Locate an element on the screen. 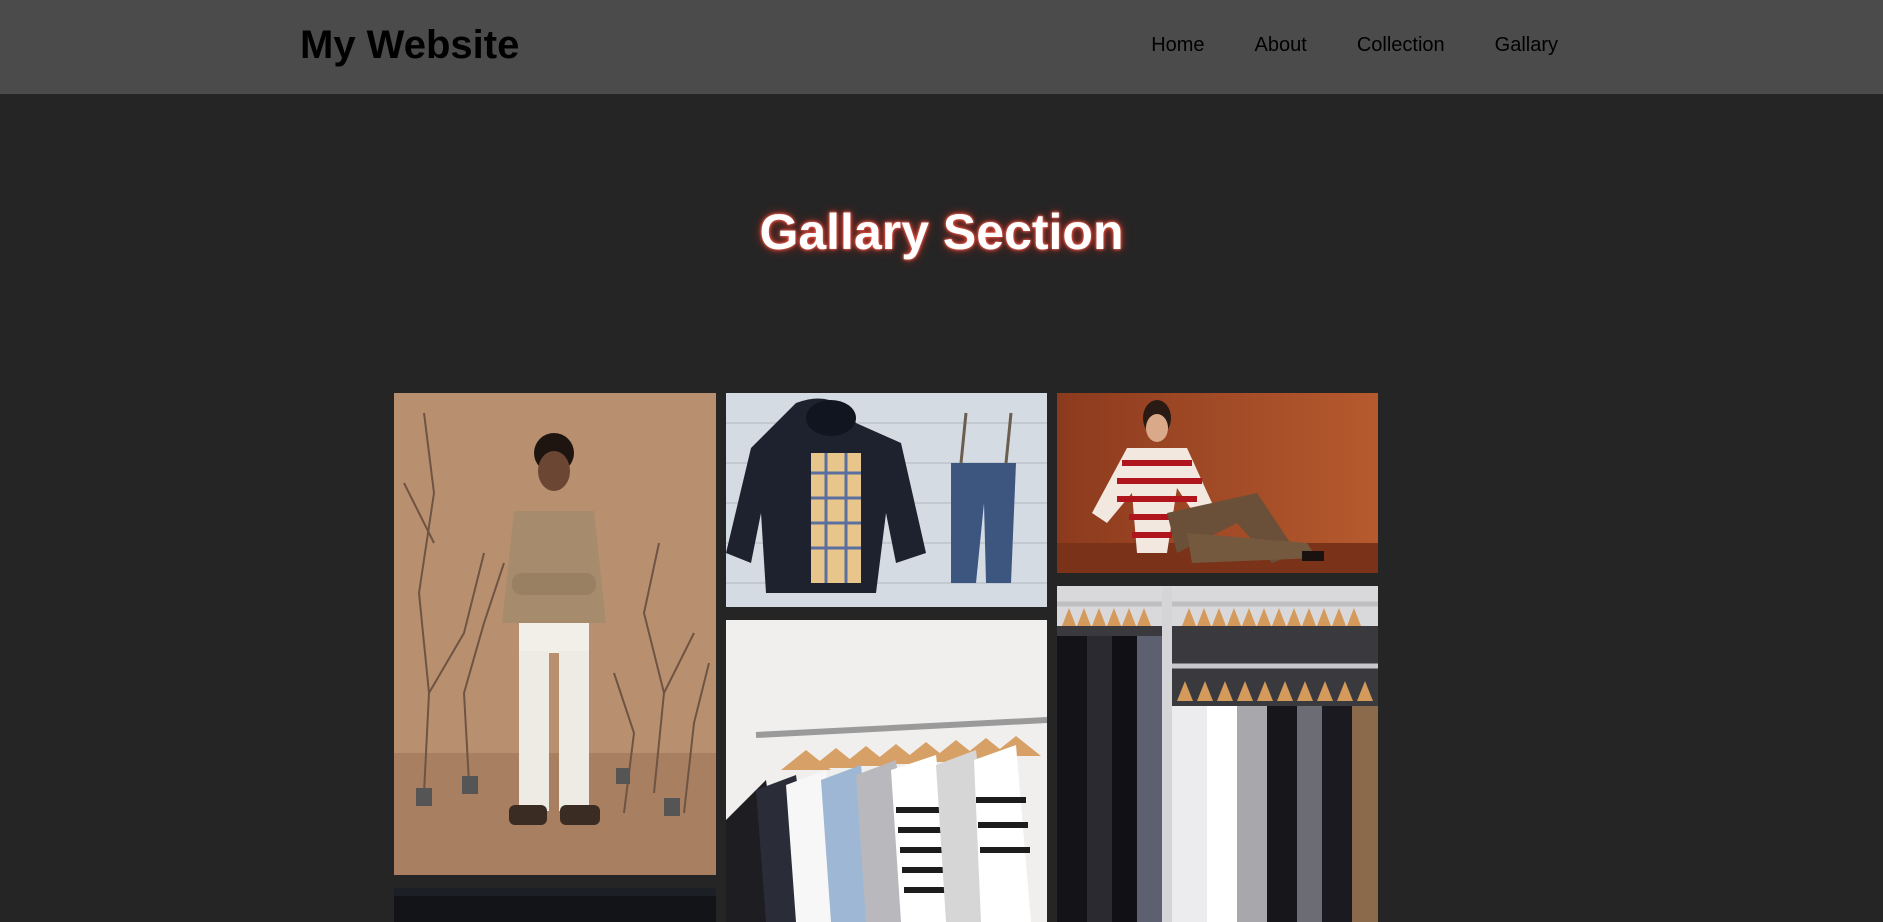 This screenshot has height=922, width=1883. man-in-sweater-photo is located at coordinates (555, 634).